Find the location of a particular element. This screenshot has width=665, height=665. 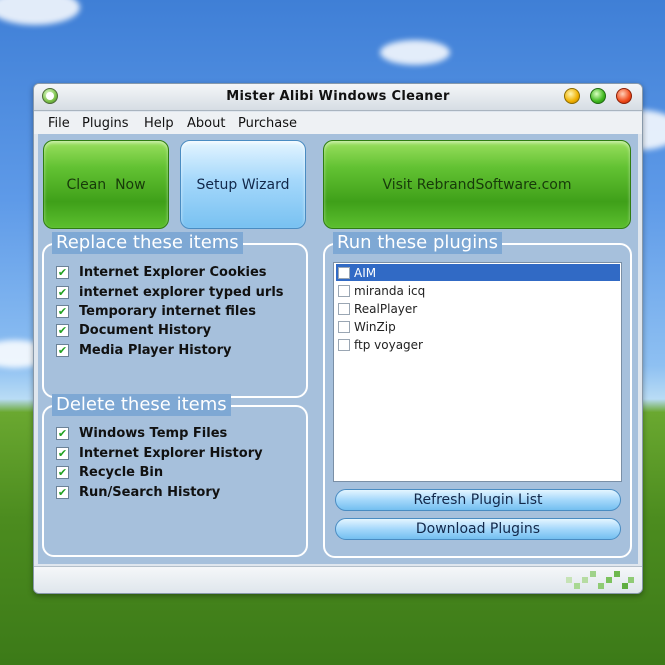

status-bar is located at coordinates (338, 579).